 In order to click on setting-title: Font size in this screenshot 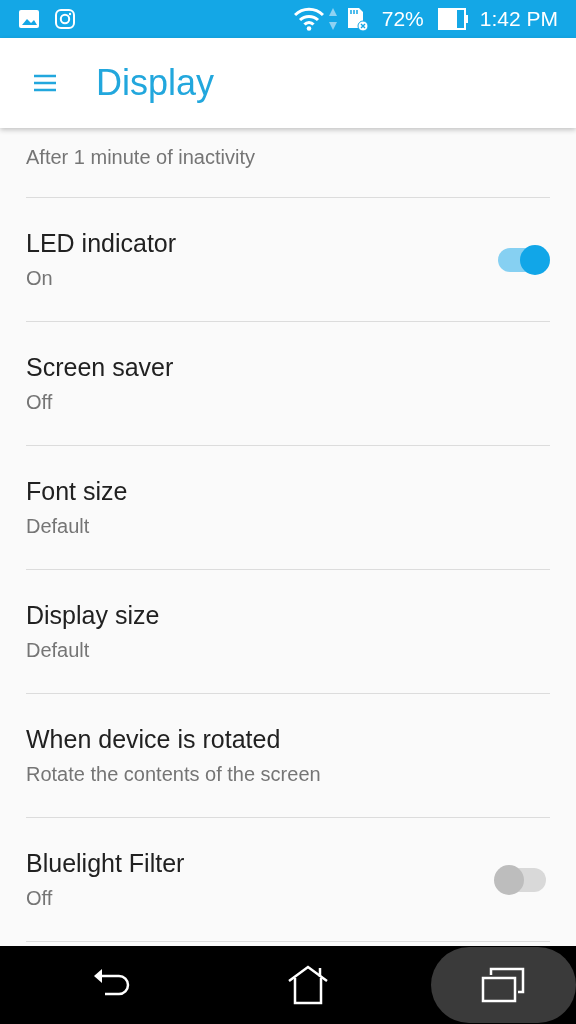, I will do `click(77, 491)`.